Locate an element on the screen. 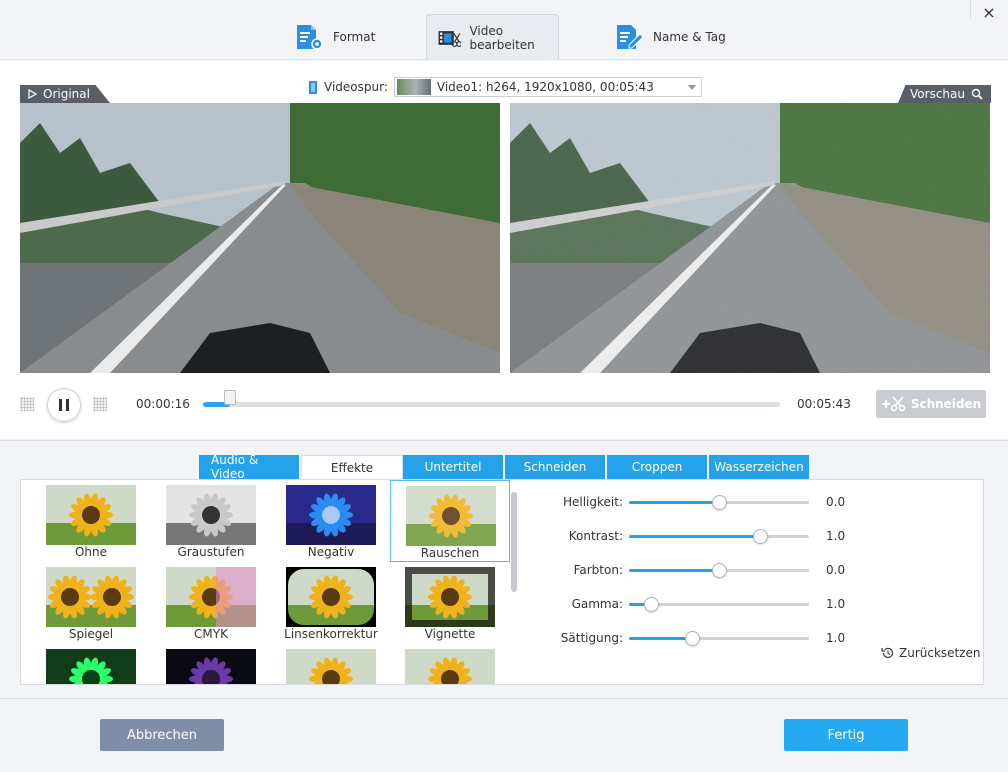  search-icon is located at coordinates (977, 94).